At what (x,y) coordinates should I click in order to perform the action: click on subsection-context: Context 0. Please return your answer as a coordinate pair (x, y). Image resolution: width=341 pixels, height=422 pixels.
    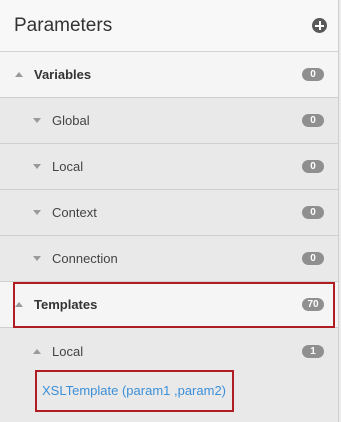
    Looking at the image, I should click on (169, 213).